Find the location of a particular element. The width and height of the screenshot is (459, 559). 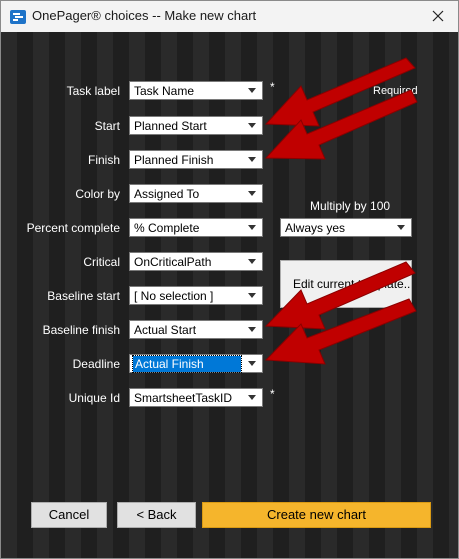

cancel-button: Cancel is located at coordinates (69, 515).